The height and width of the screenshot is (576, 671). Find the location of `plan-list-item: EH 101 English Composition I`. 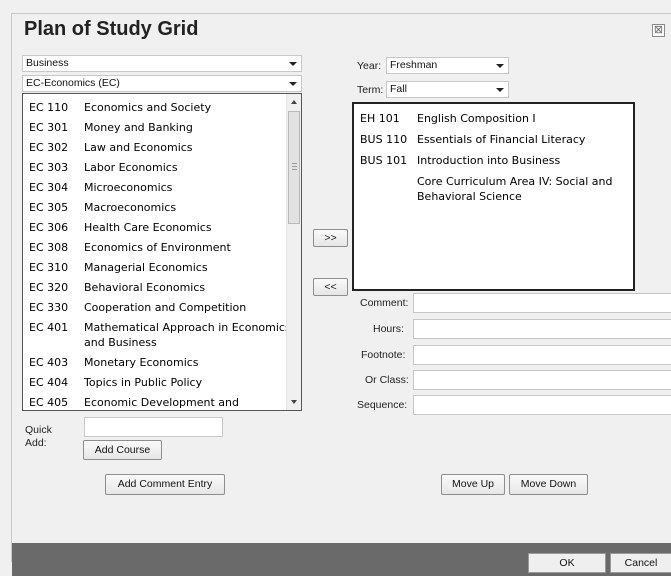

plan-list-item: EH 101 English Composition I is located at coordinates (493, 118).